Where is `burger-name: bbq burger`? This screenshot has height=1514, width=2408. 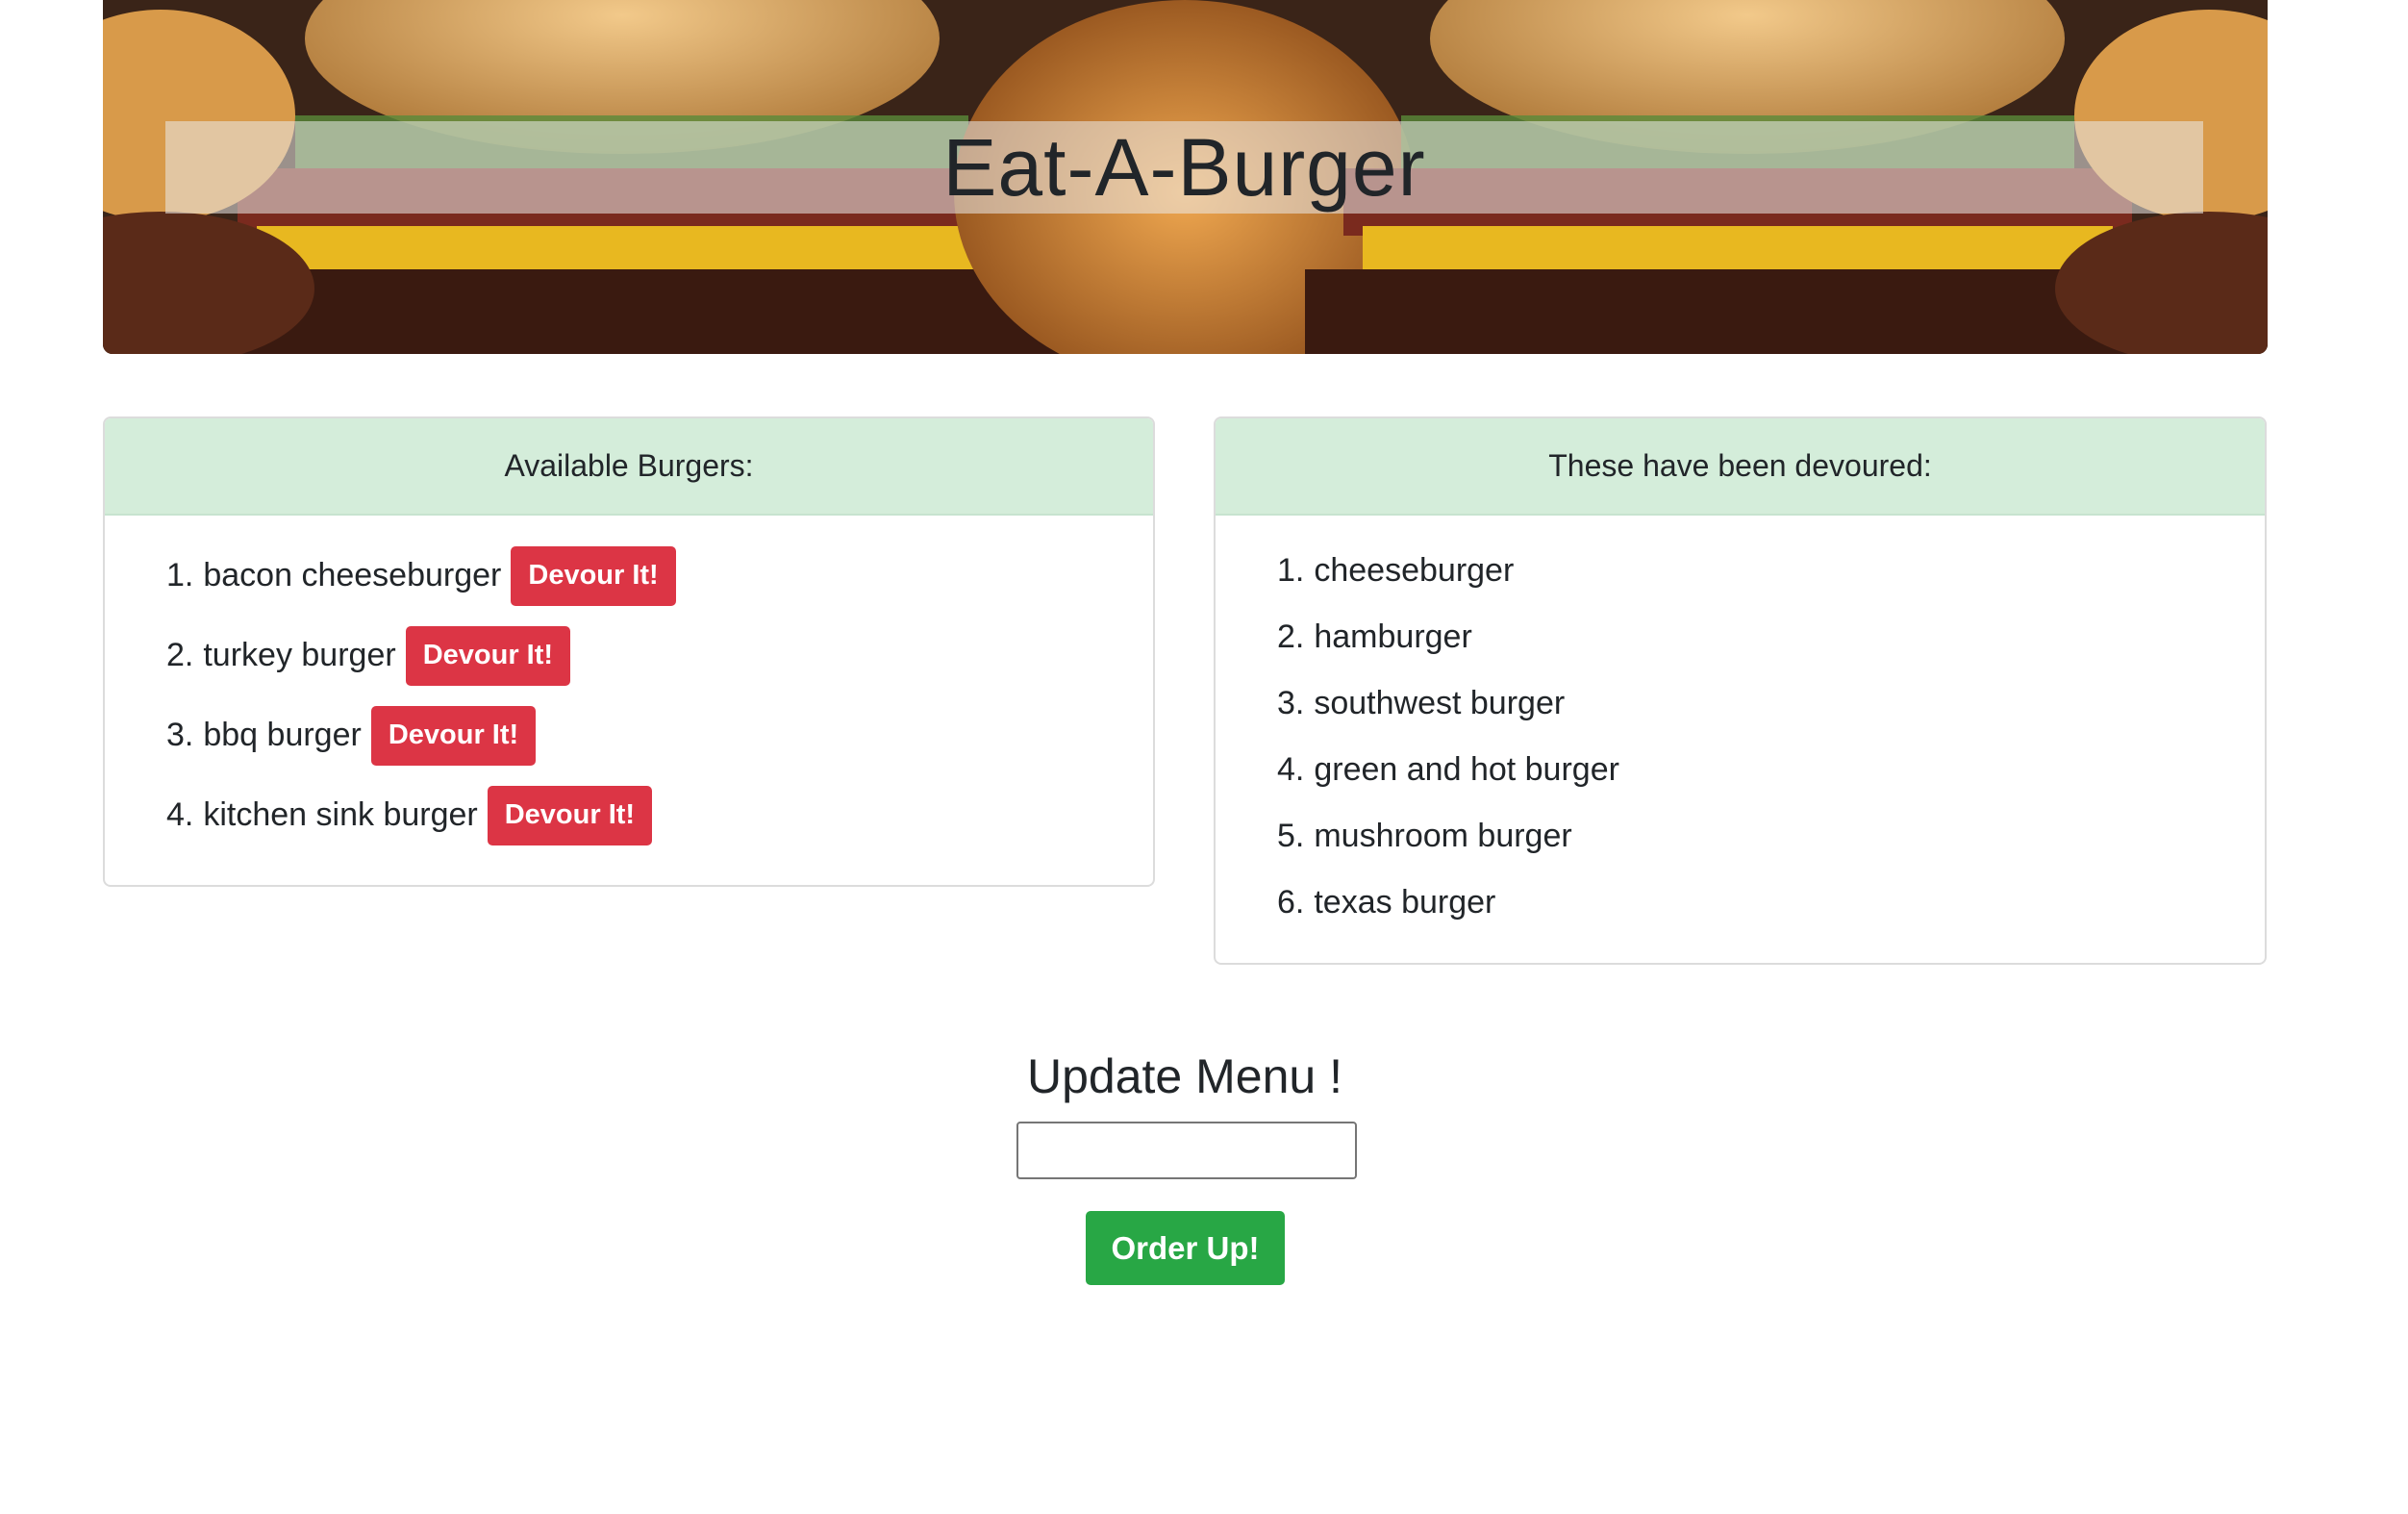
burger-name: bbq burger is located at coordinates (282, 735).